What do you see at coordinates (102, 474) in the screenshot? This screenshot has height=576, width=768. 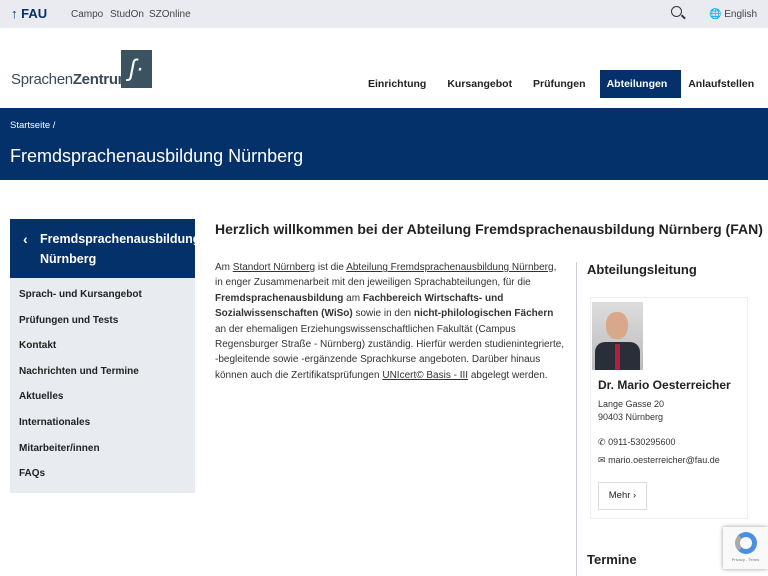 I see `sidebar-item-faqs: FAQs` at bounding box center [102, 474].